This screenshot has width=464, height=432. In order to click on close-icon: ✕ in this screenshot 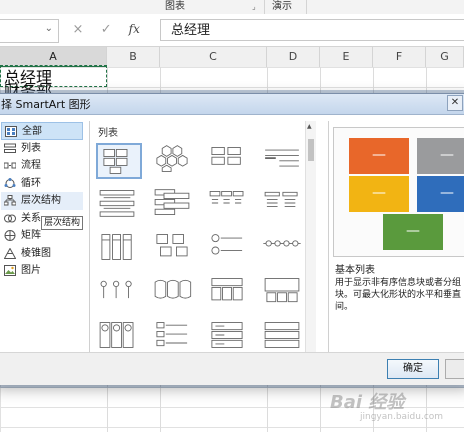, I will do `click(455, 103)`.